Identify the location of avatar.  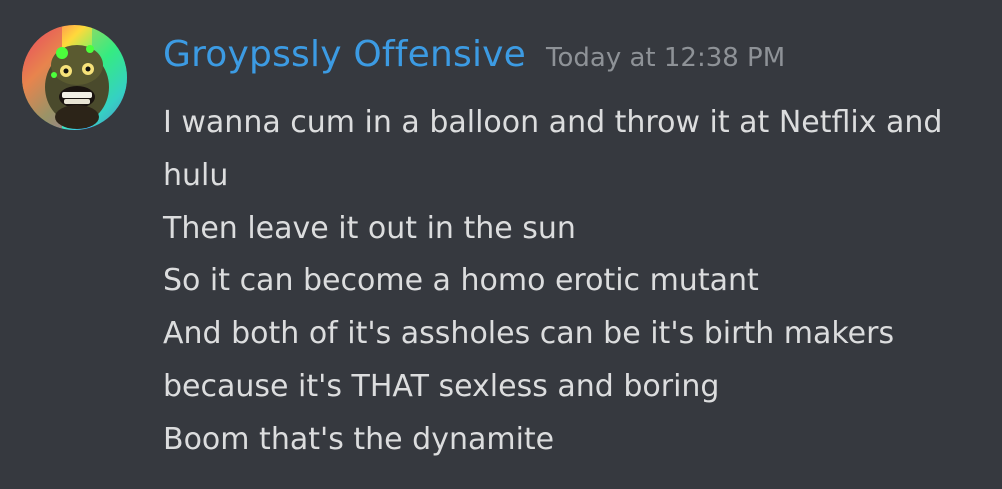
(74, 77).